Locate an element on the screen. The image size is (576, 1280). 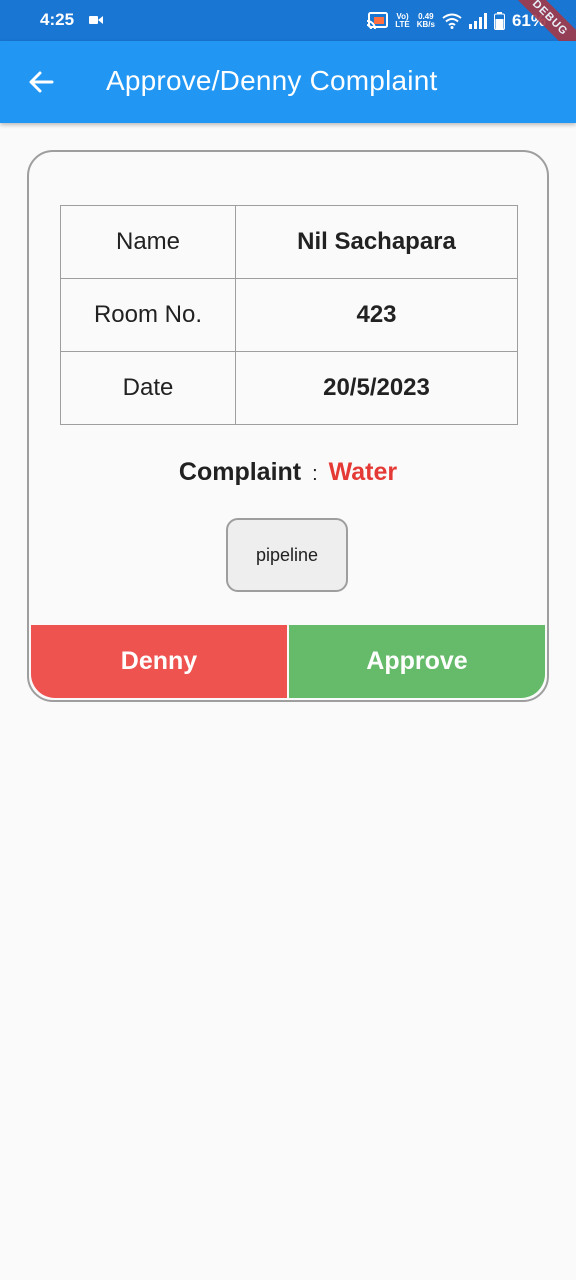
detail-value: 20/5/2023 is located at coordinates (376, 388).